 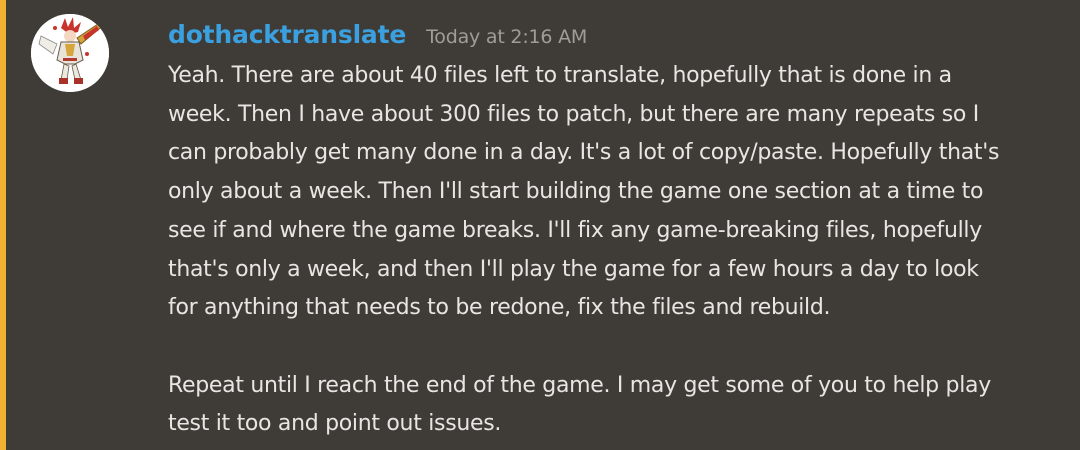 I want to click on message-header: dothacktranslate Today at 2:16 AM, so click(x=377, y=37).